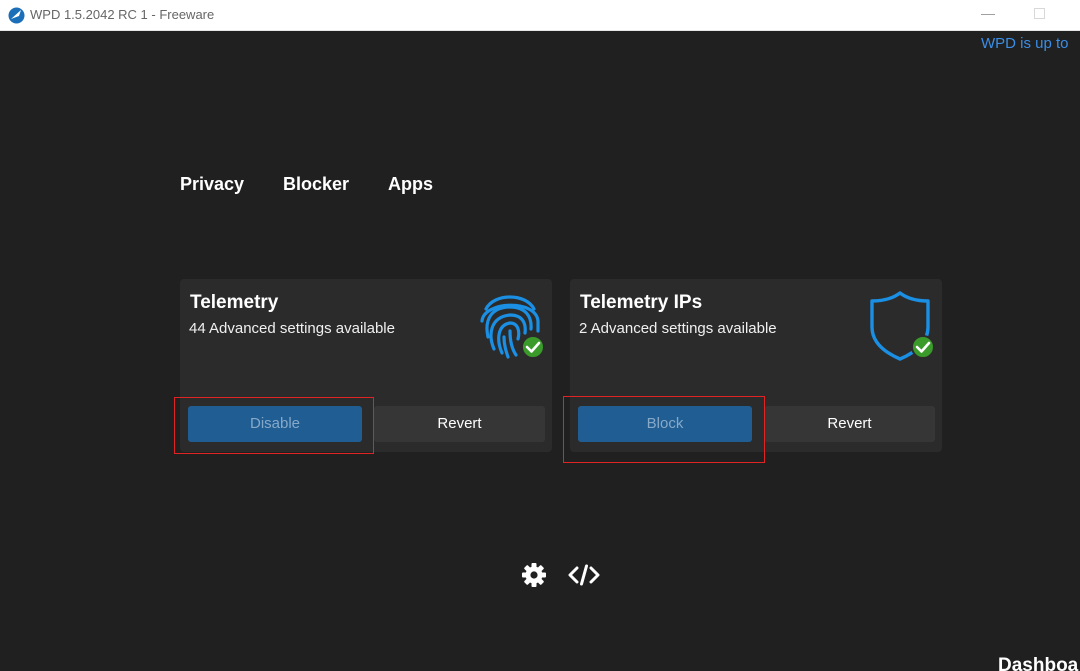 This screenshot has height=671, width=1080. I want to click on card-title: Telemetry, so click(234, 302).